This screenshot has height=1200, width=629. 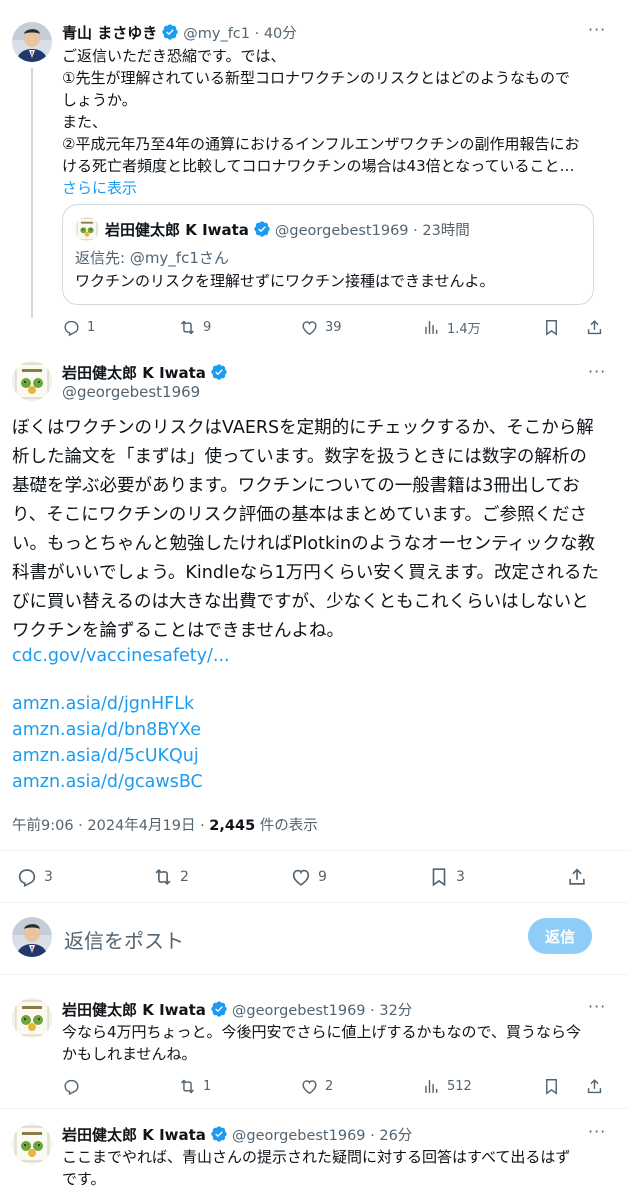 I want to click on quote-text: ワクチンのリスクを理解せずにワクチン接種はできませんよ。, so click(x=285, y=281).